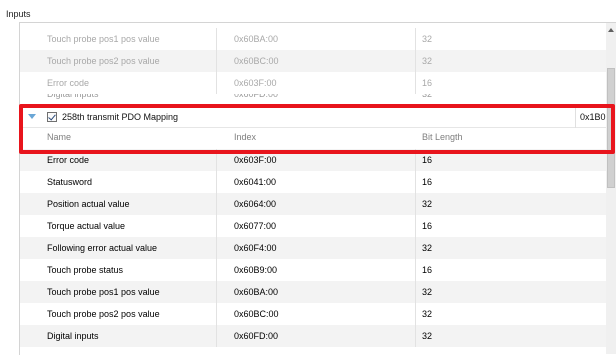 Image resolution: width=616 pixels, height=355 pixels. I want to click on scroll-thumb, so click(611, 128).